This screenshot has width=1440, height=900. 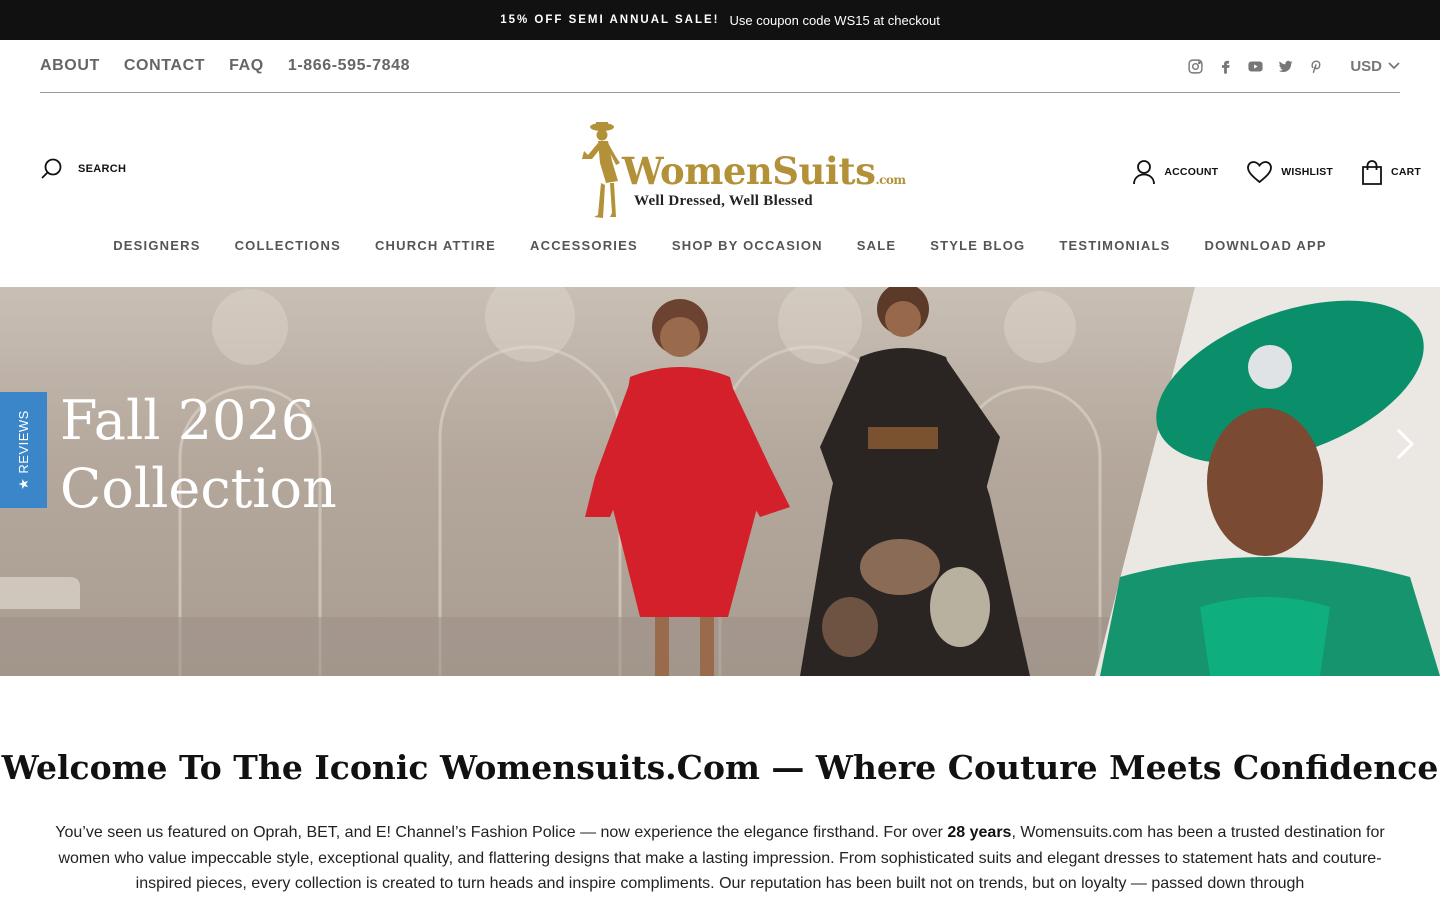 What do you see at coordinates (1372, 172) in the screenshot?
I see `shopping-bag-icon` at bounding box center [1372, 172].